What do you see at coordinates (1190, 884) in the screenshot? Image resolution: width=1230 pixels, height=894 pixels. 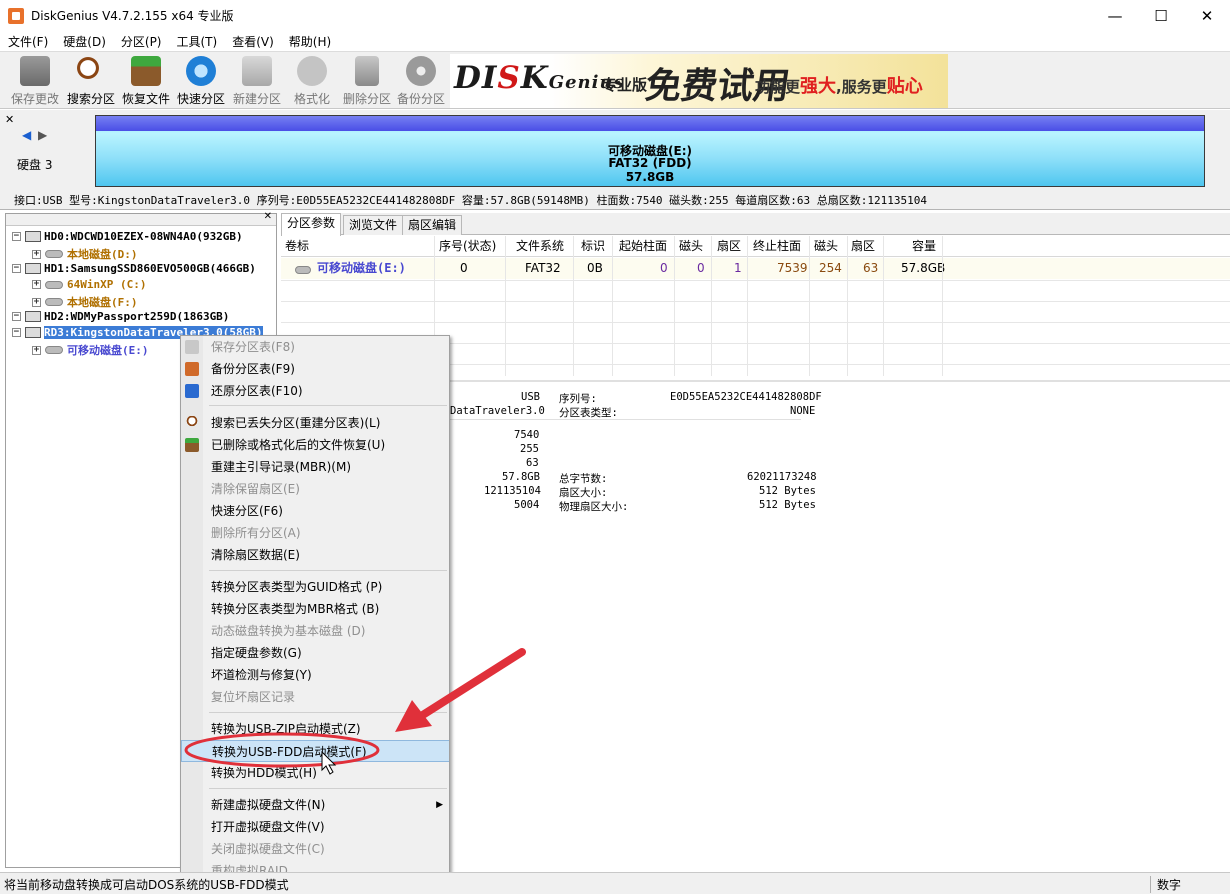 I see `status-numlock: 数字` at bounding box center [1190, 884].